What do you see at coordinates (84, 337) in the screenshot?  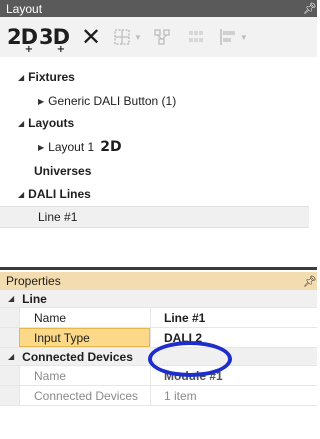 I see `property-name-highlighted: Input Type` at bounding box center [84, 337].